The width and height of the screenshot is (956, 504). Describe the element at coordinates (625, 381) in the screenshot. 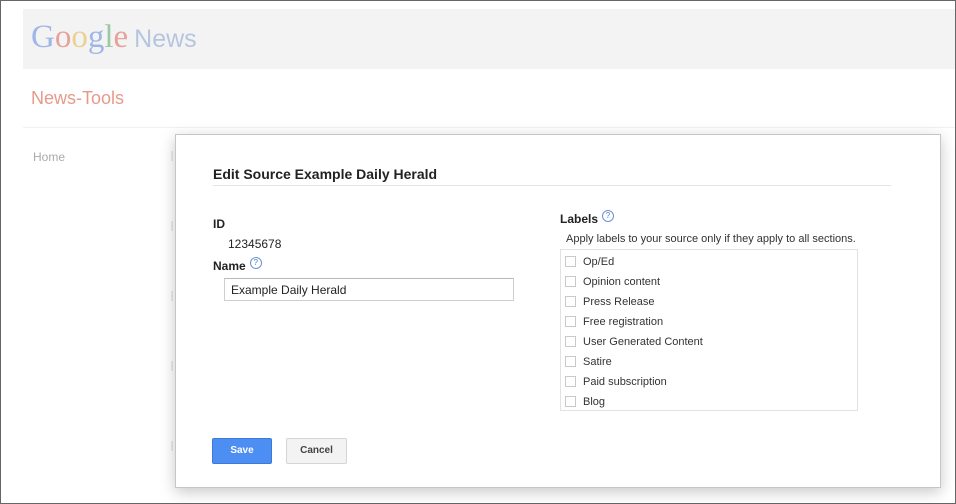

I see `label-option-text: Paid subscription` at that location.